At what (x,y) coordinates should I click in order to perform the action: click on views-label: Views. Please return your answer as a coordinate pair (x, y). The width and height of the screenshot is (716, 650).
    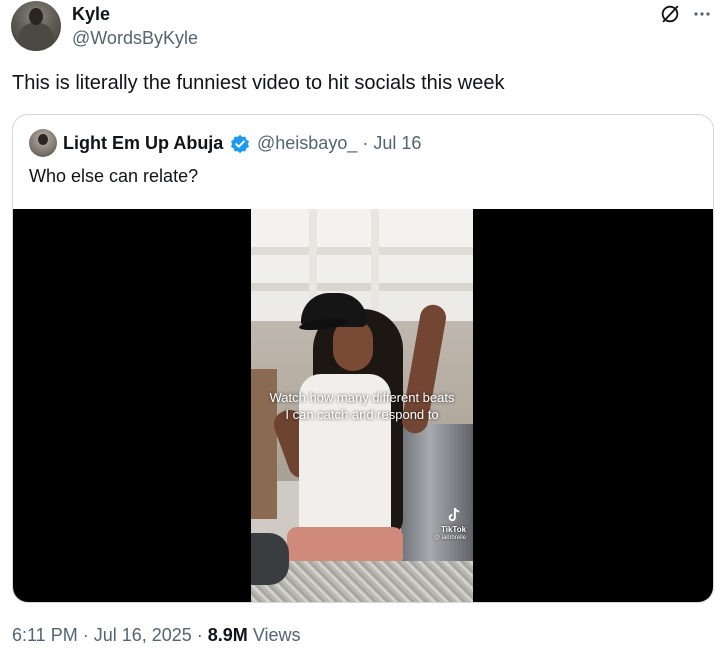
    Looking at the image, I should click on (274, 635).